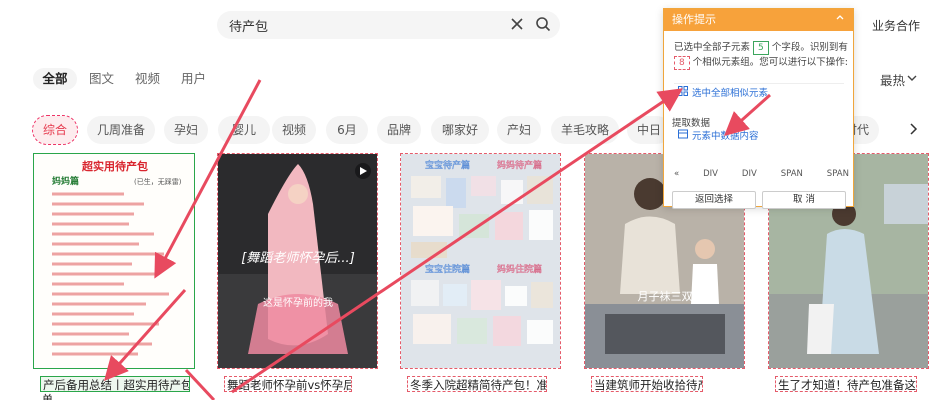 Image resolution: width=951 pixels, height=400 pixels. I want to click on chevron-right-icon, so click(913, 129).